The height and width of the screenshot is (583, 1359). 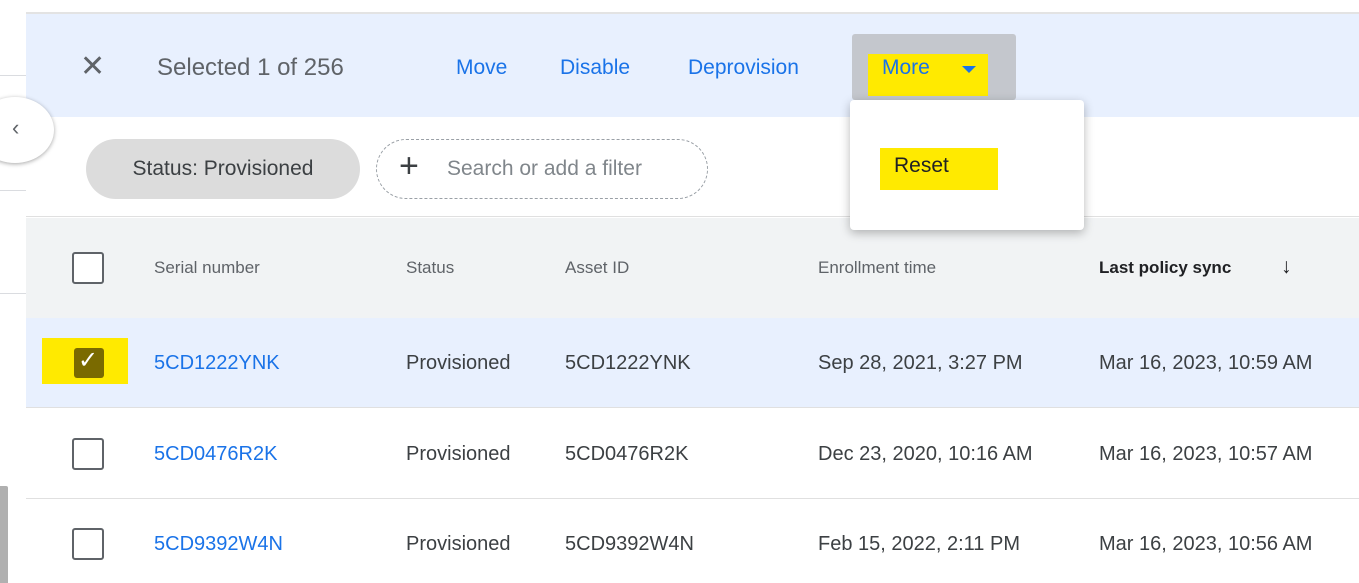 What do you see at coordinates (1206, 544) in the screenshot?
I see `last-sync-cell: Mar 16, 2023, 10:56 AM` at bounding box center [1206, 544].